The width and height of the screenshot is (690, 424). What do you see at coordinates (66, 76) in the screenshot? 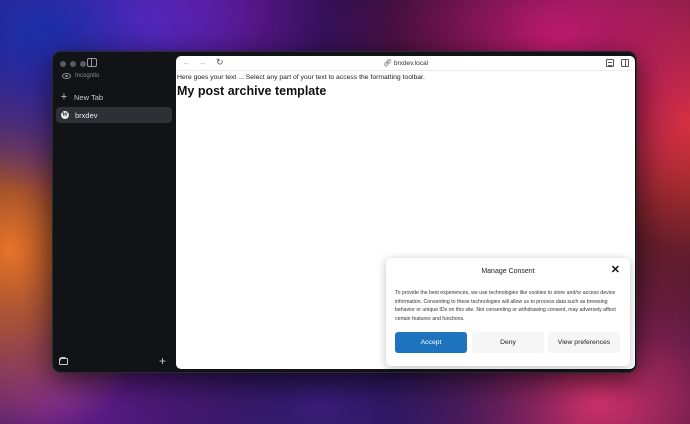
I see `eye-icon` at bounding box center [66, 76].